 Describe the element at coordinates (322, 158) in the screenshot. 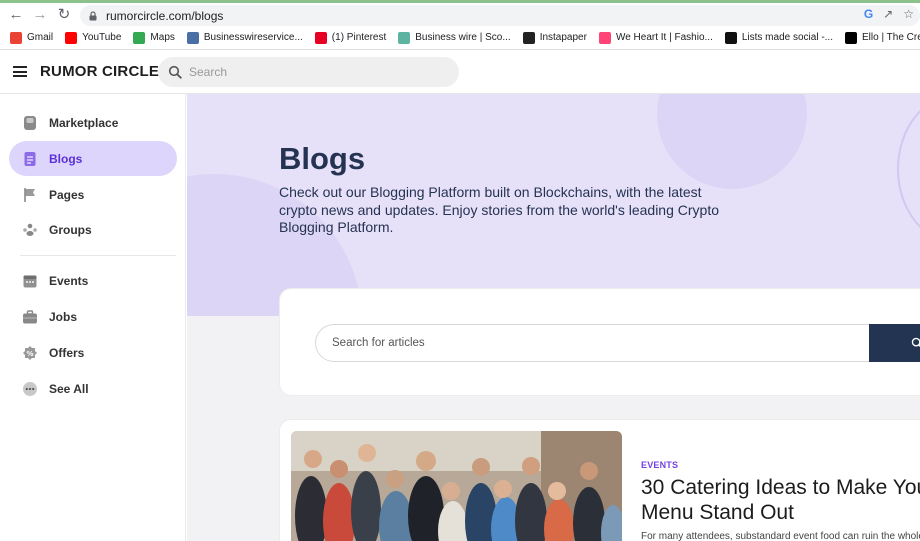

I see `page-title: Blogs` at that location.